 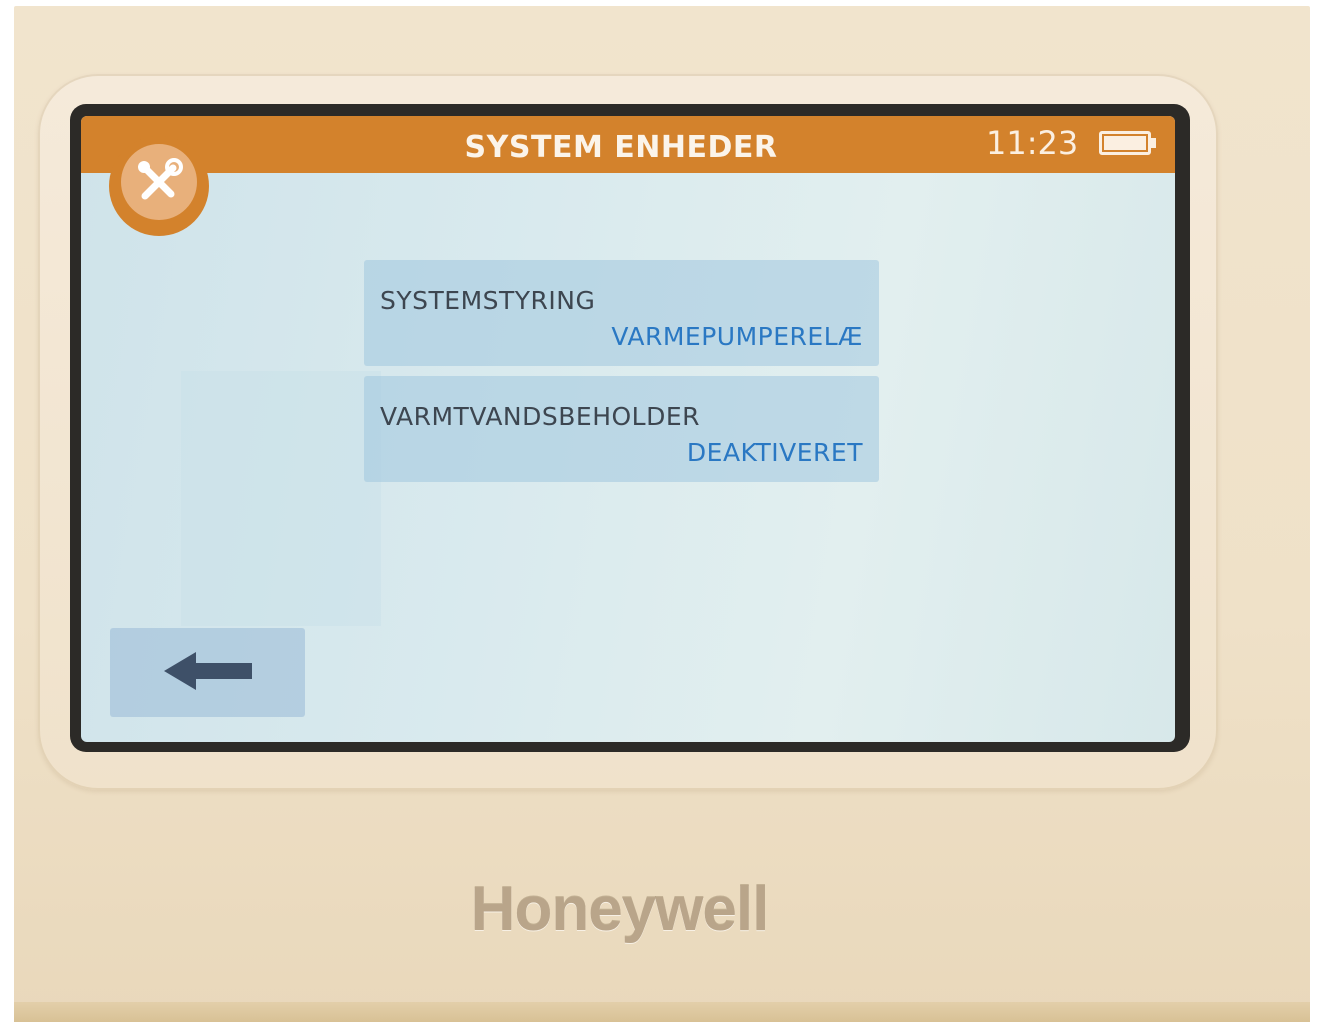 What do you see at coordinates (621, 147) in the screenshot?
I see `page-title: SYSTEM ENHEDER` at bounding box center [621, 147].